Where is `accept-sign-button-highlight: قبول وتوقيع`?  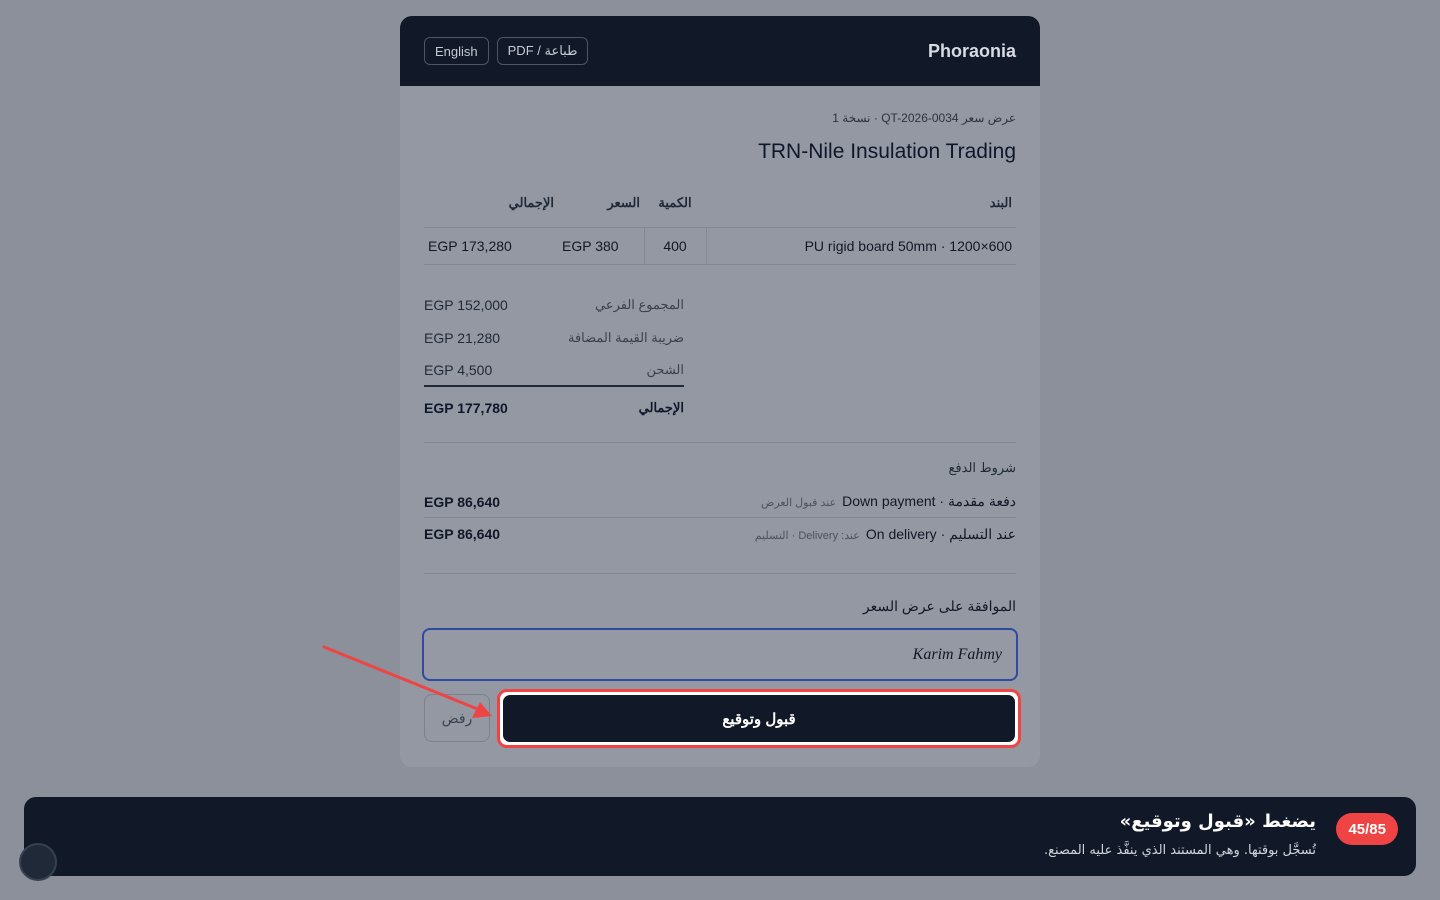 accept-sign-button-highlight: قبول وتوقيع is located at coordinates (759, 718).